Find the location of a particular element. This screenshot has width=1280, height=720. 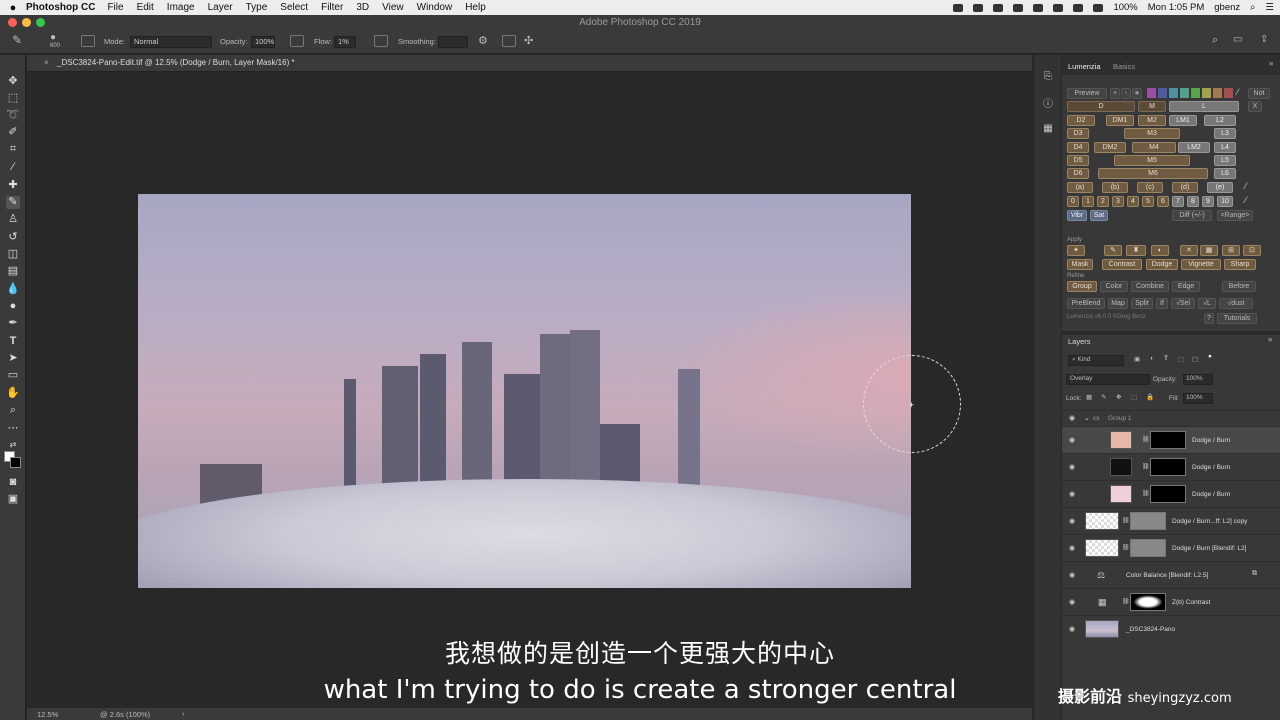

share-icon: ⇪ is located at coordinates (1264, 39).